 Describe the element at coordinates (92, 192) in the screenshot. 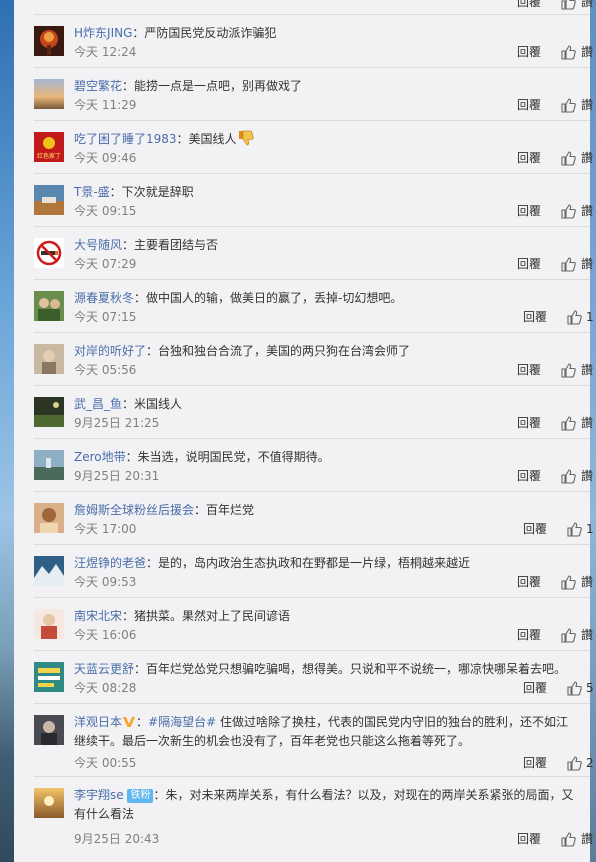

I see `username-link: T景-盛` at that location.